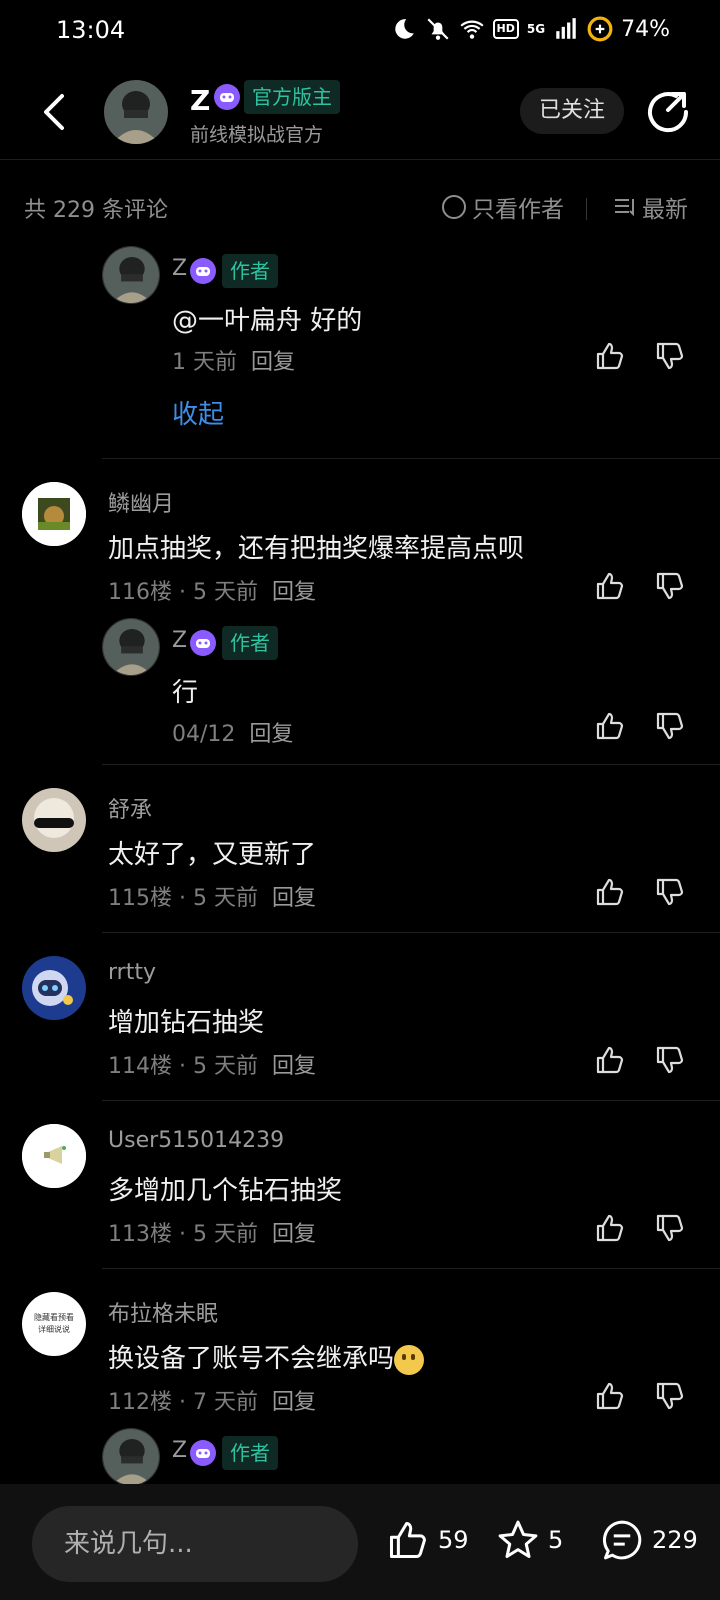  What do you see at coordinates (292, 97) in the screenshot?
I see `official-mod-tag: 官方版主` at bounding box center [292, 97].